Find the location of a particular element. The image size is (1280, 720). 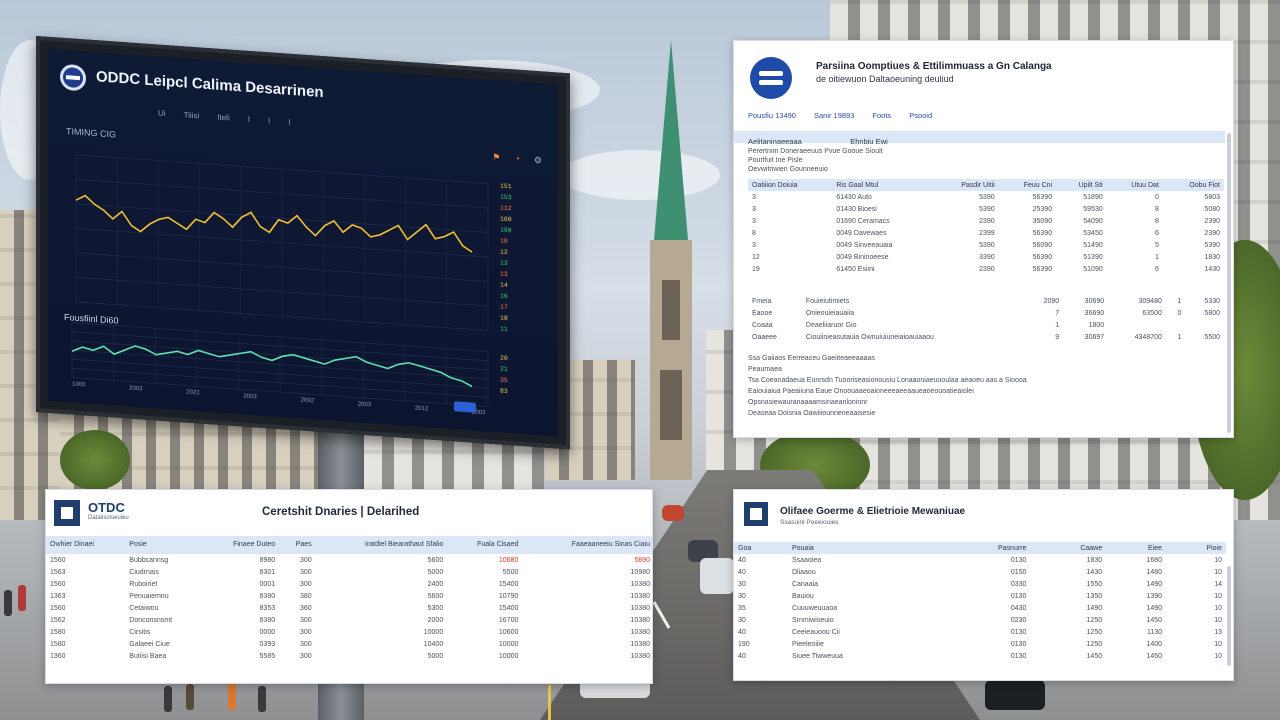

section-header-label: Aelitaninaeeaaa is located at coordinates (775, 141).